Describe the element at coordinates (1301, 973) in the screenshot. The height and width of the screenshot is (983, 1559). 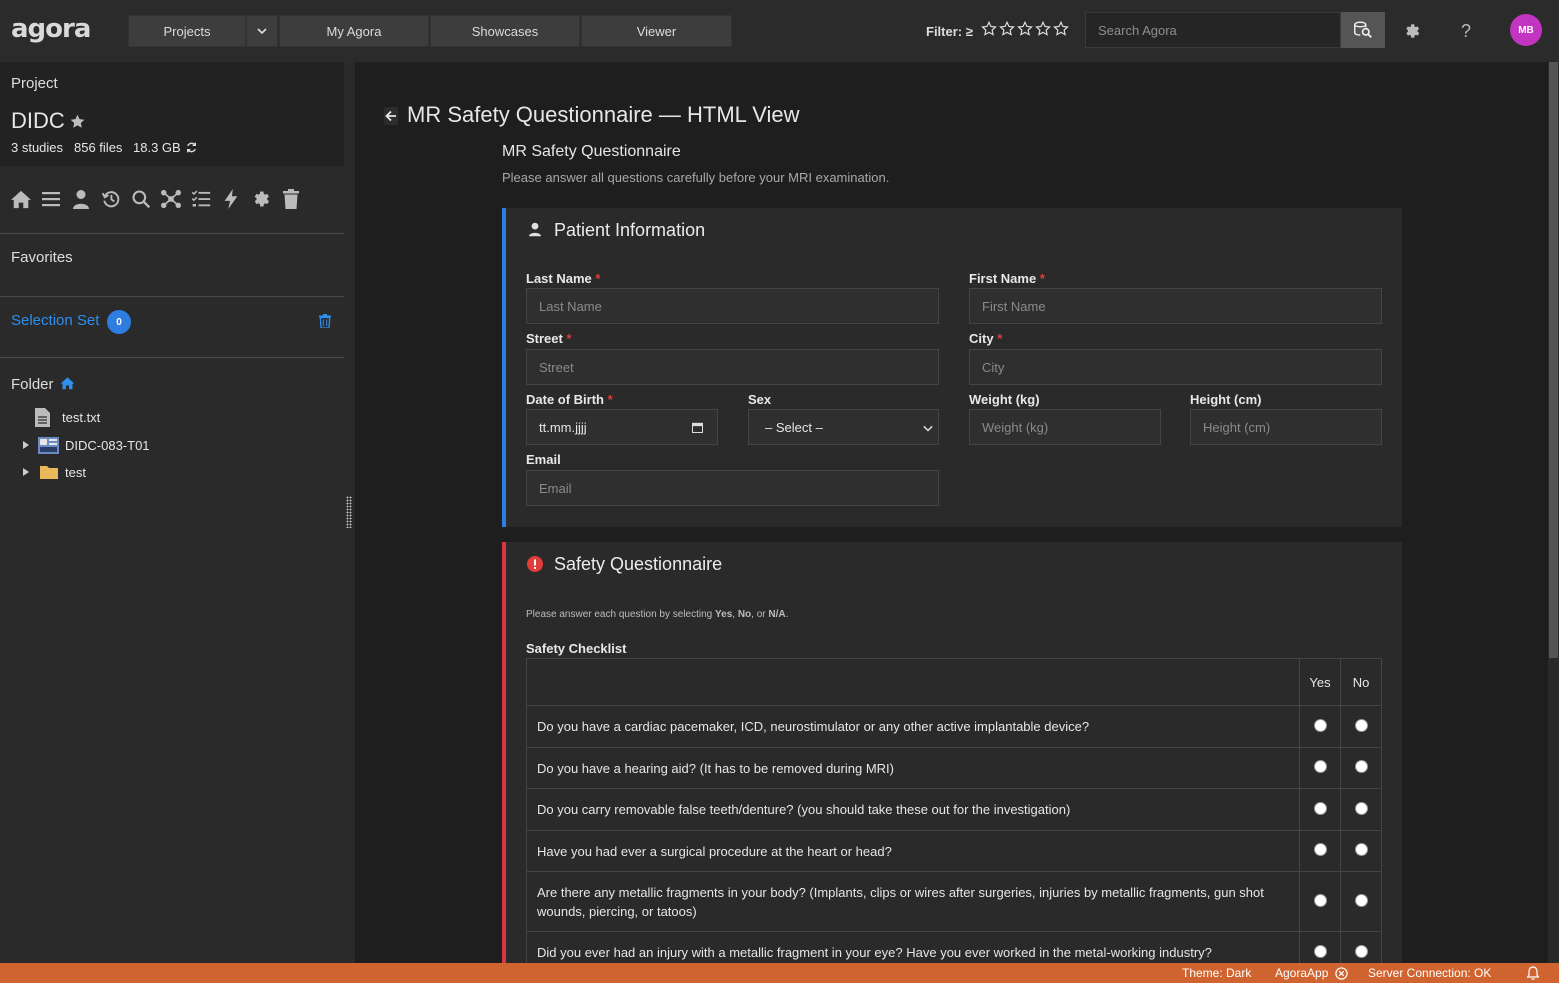
I see `app-status: AgoraApp` at that location.